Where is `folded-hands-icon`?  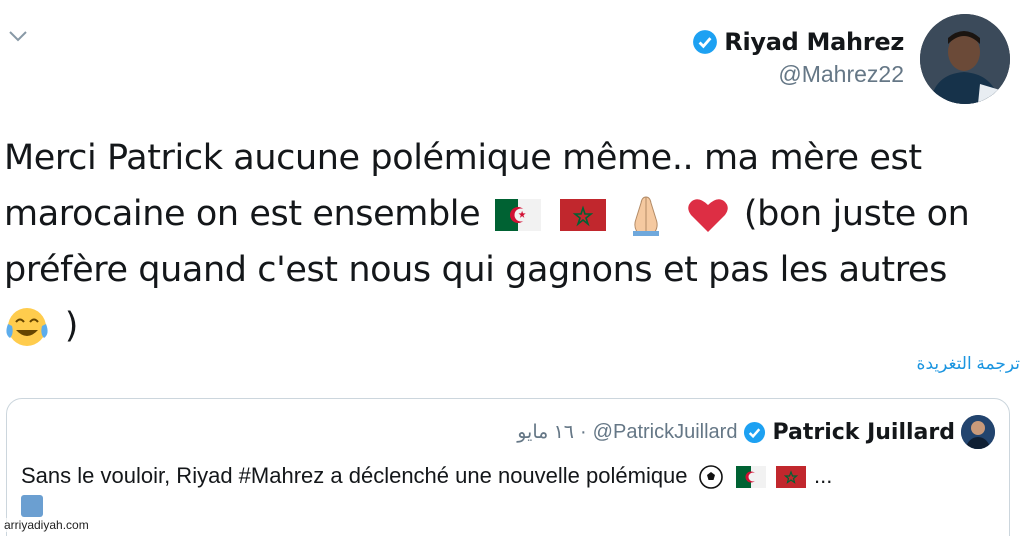
folded-hands-icon is located at coordinates (646, 216).